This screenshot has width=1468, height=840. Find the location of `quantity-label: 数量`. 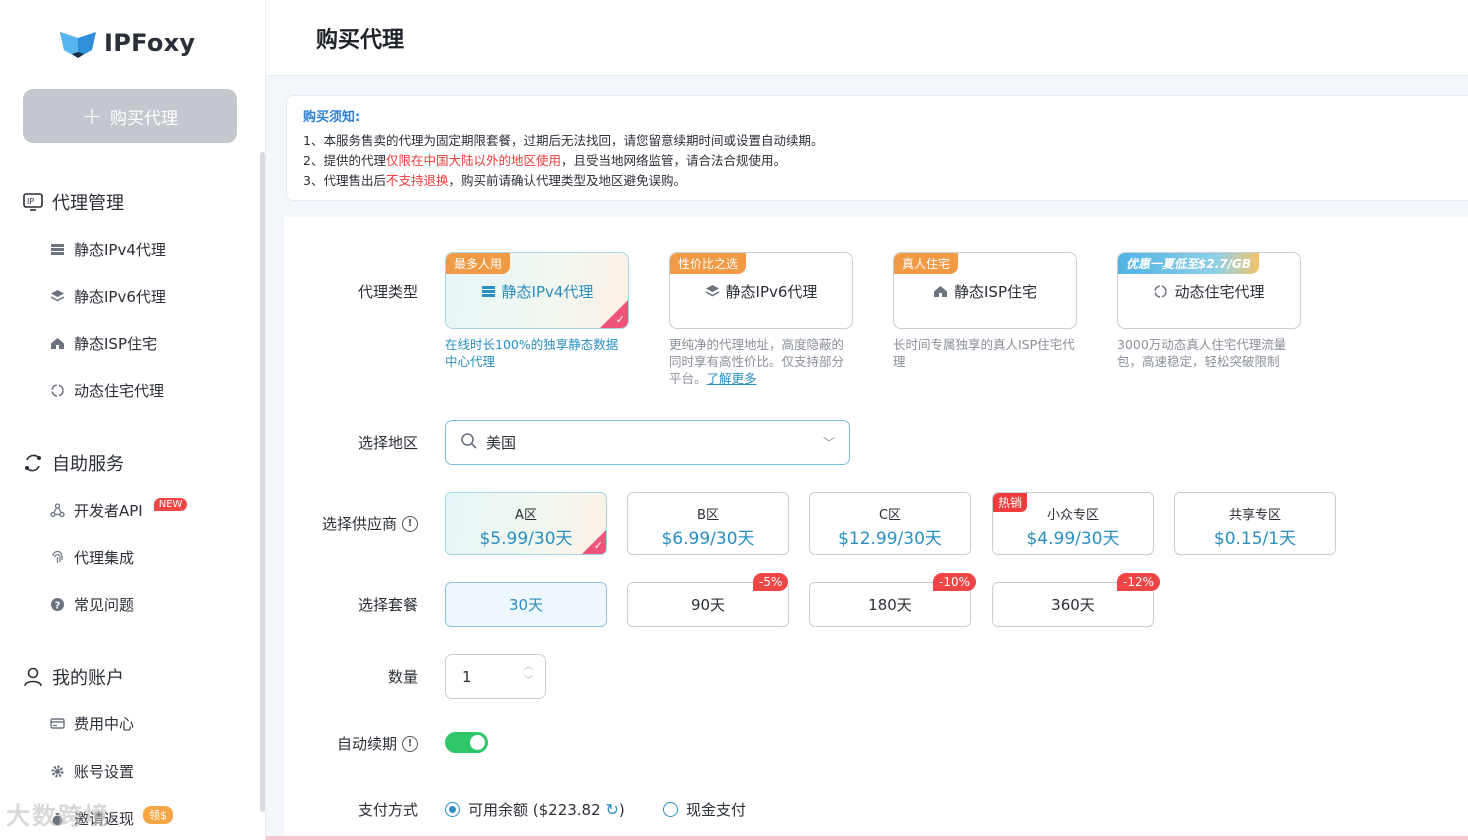

quantity-label: 数量 is located at coordinates (402, 677).